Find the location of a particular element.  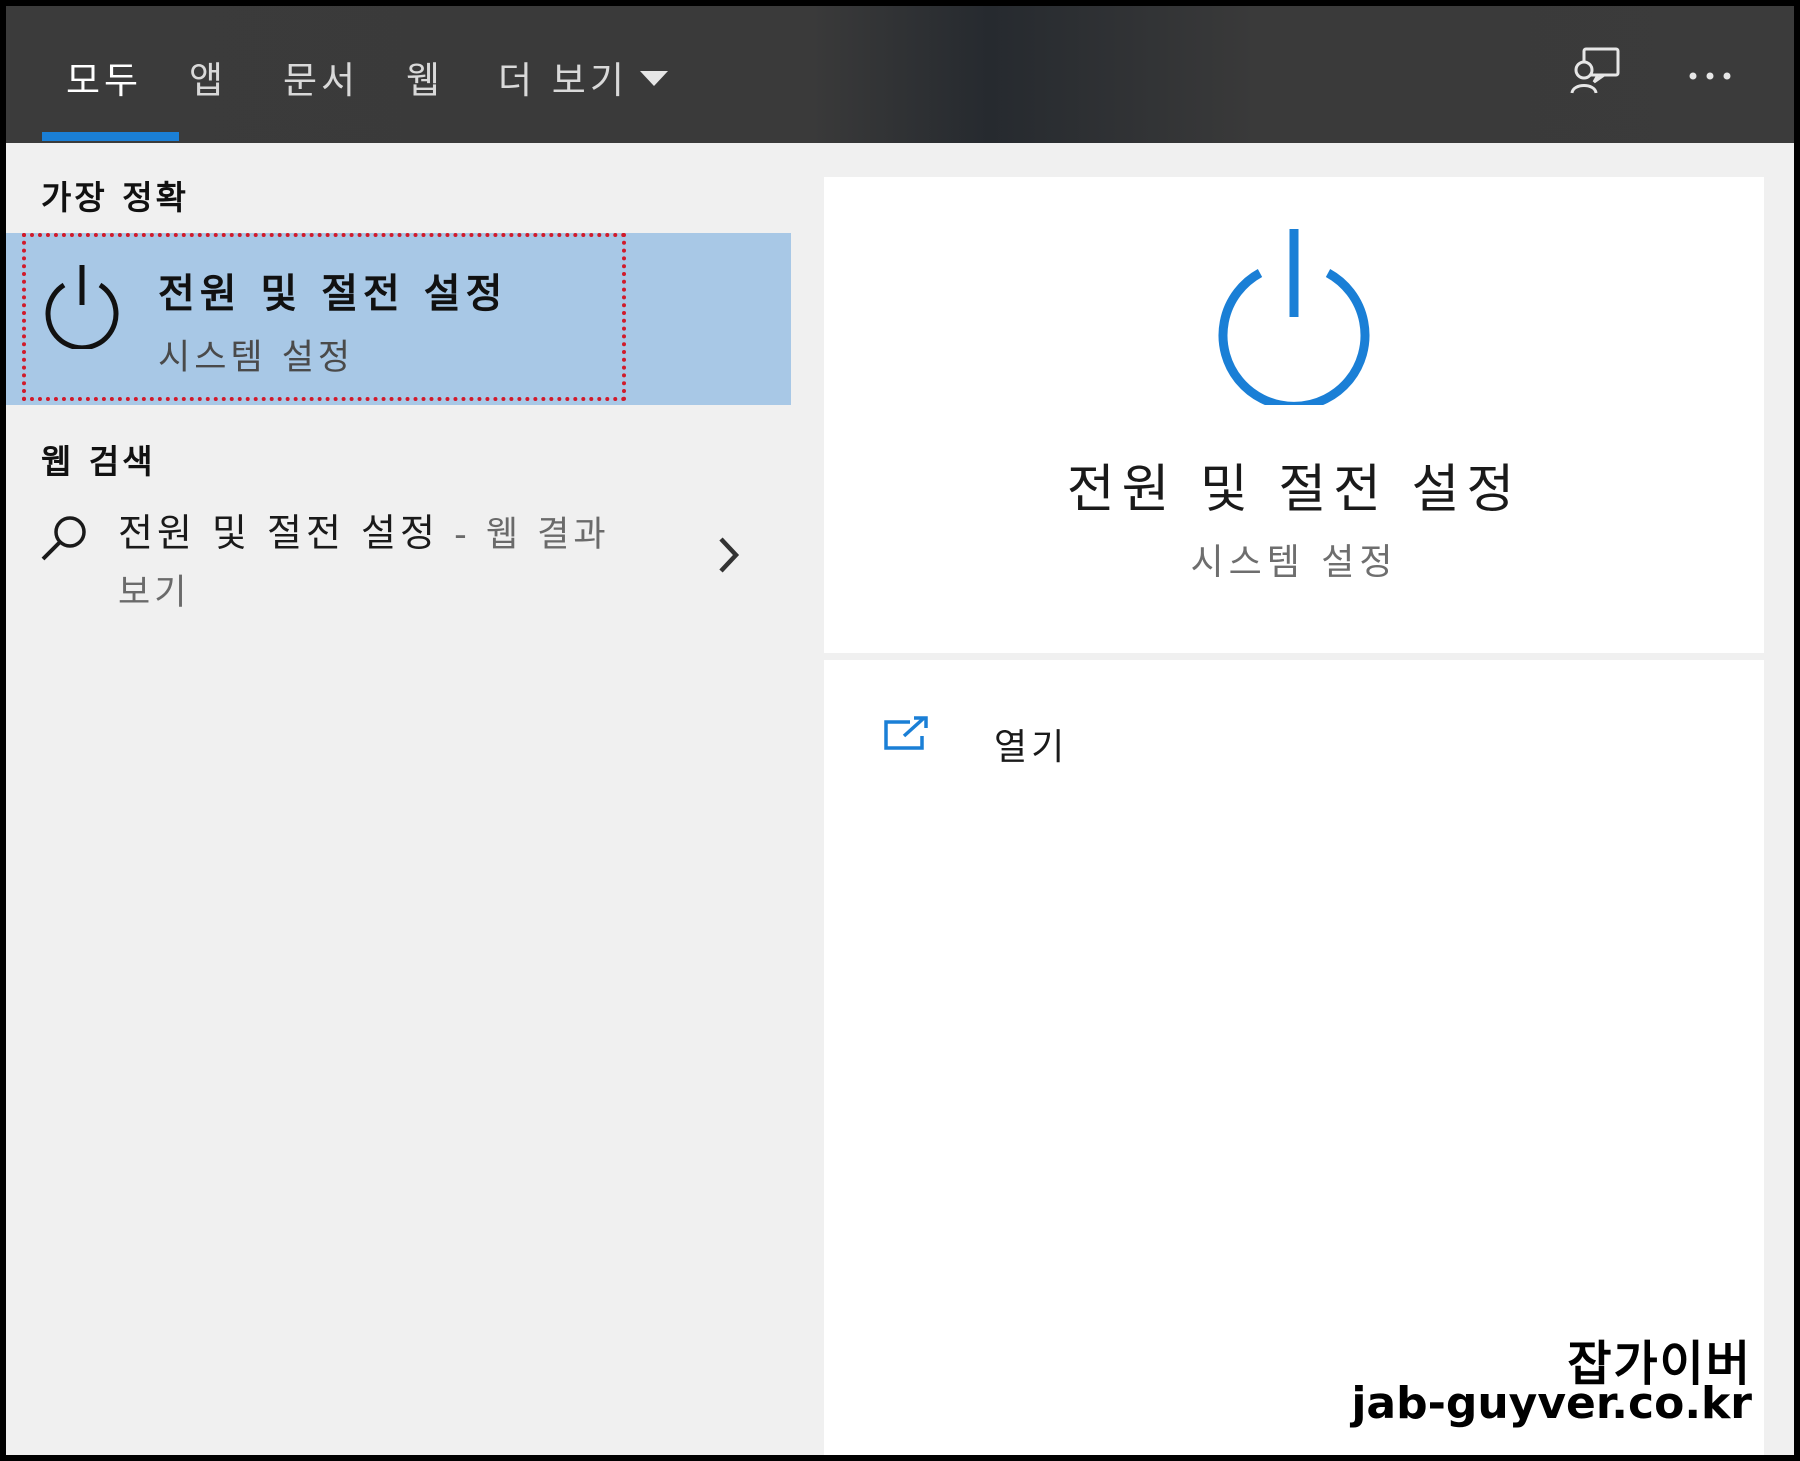

web-search-query: 전원 및 절전 설정 is located at coordinates (278, 533).